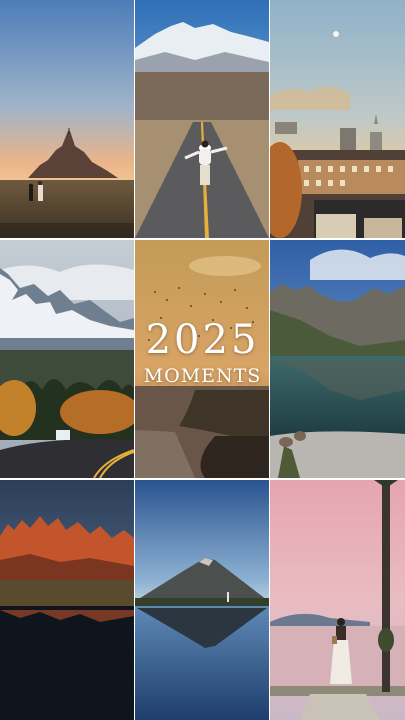 The height and width of the screenshot is (720, 405). Describe the element at coordinates (337, 600) in the screenshot. I see `photo-seaside-walk` at that location.